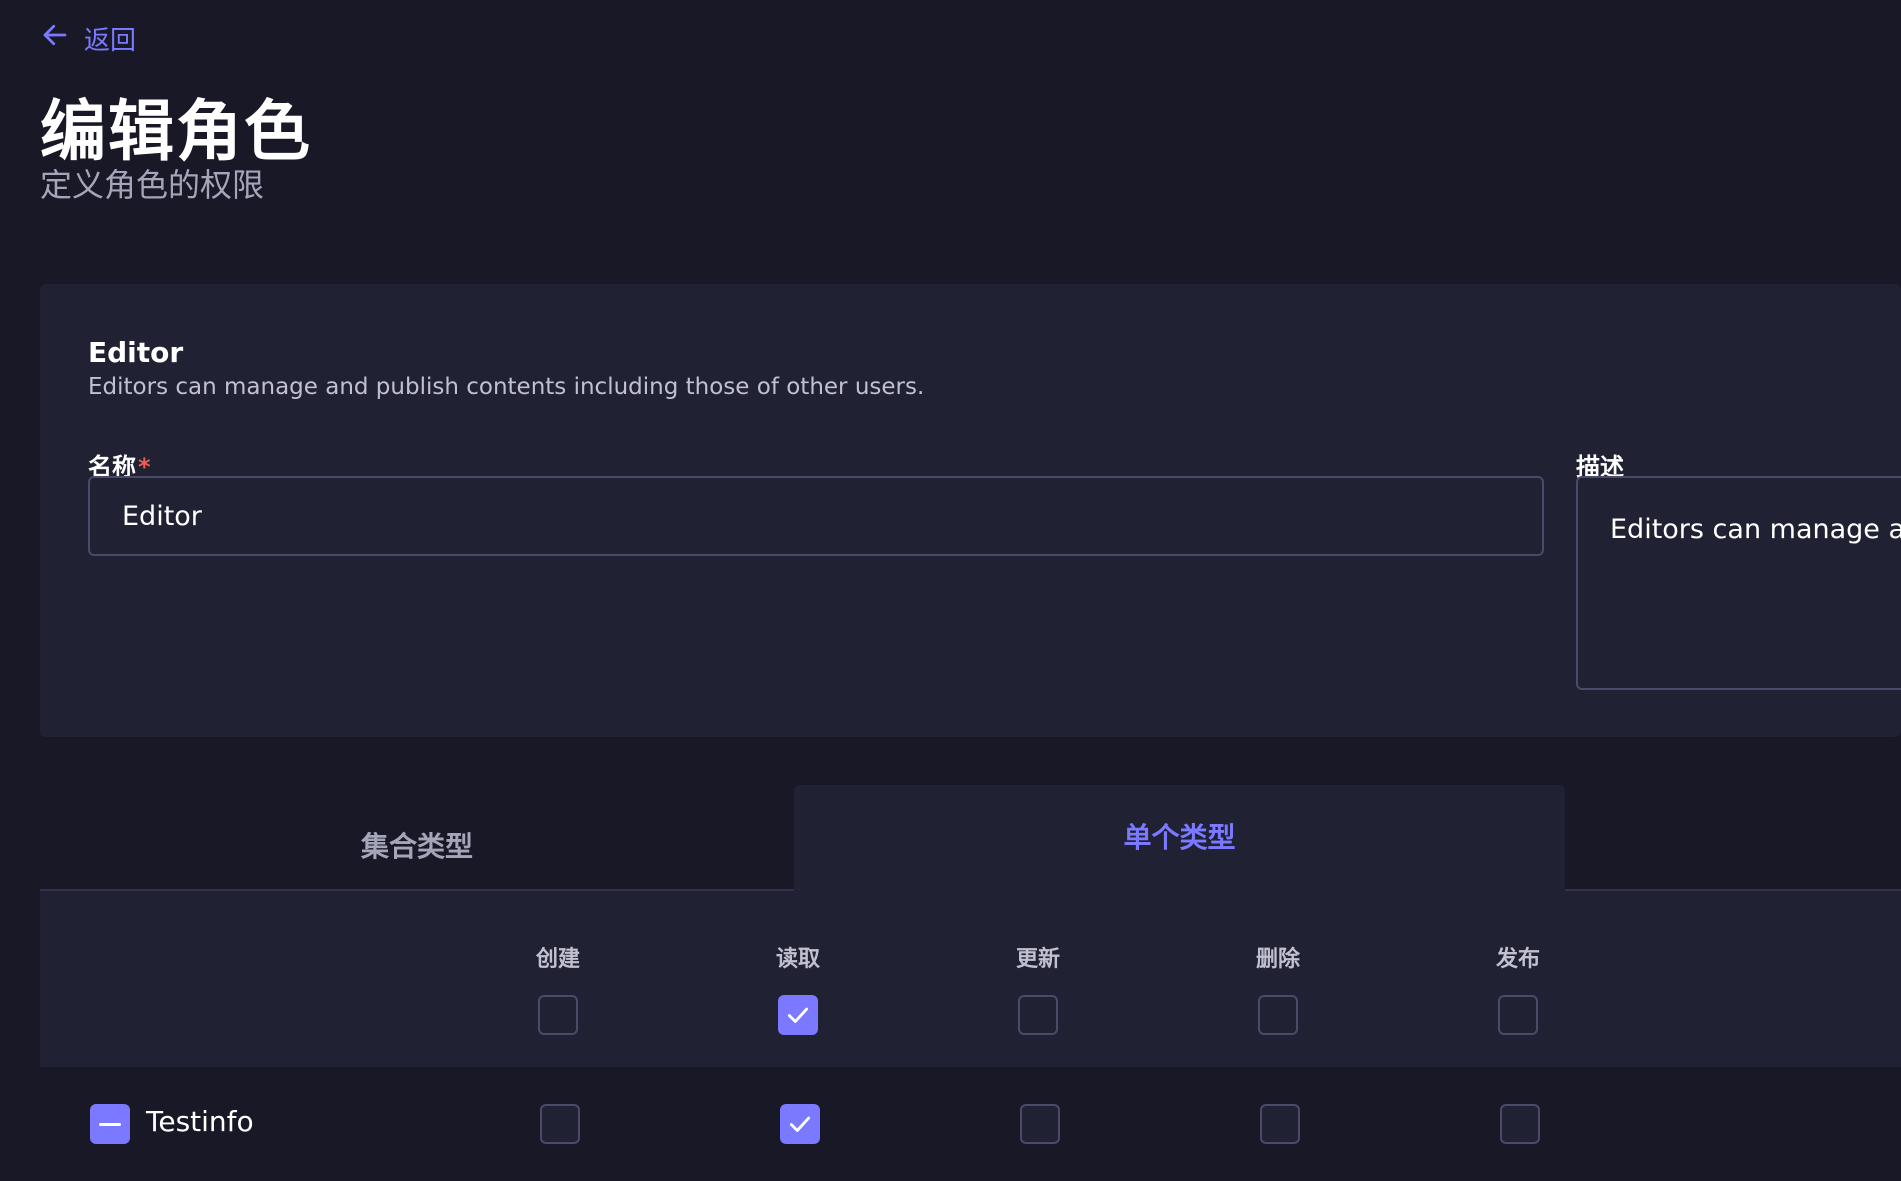  I want to click on select-all-update-checkbox, so click(1038, 1015).